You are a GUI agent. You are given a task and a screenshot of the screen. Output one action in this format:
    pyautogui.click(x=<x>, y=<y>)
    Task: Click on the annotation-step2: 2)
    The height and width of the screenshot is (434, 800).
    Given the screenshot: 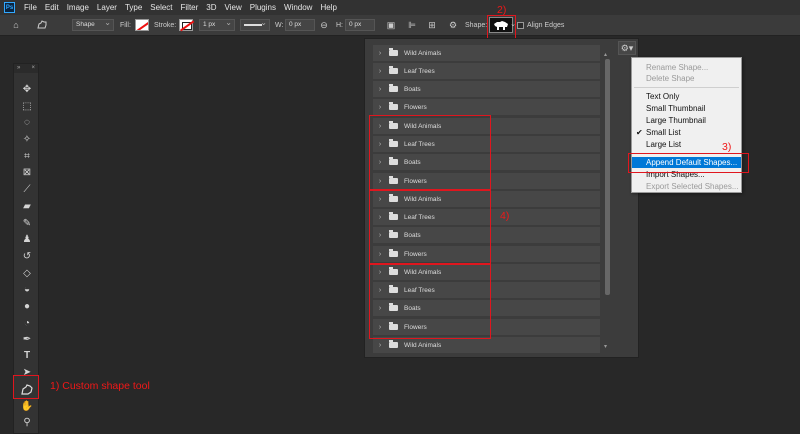 What is the action you would take?
    pyautogui.click(x=502, y=10)
    